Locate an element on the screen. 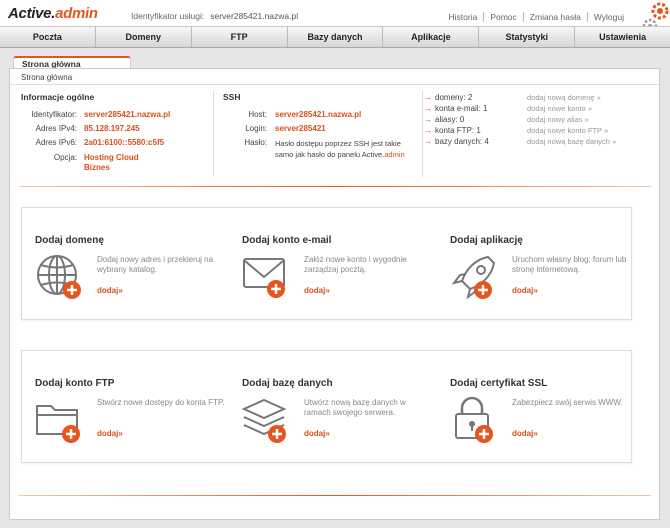 This screenshot has width=670, height=528. rocket-icon is located at coordinates (474, 277).